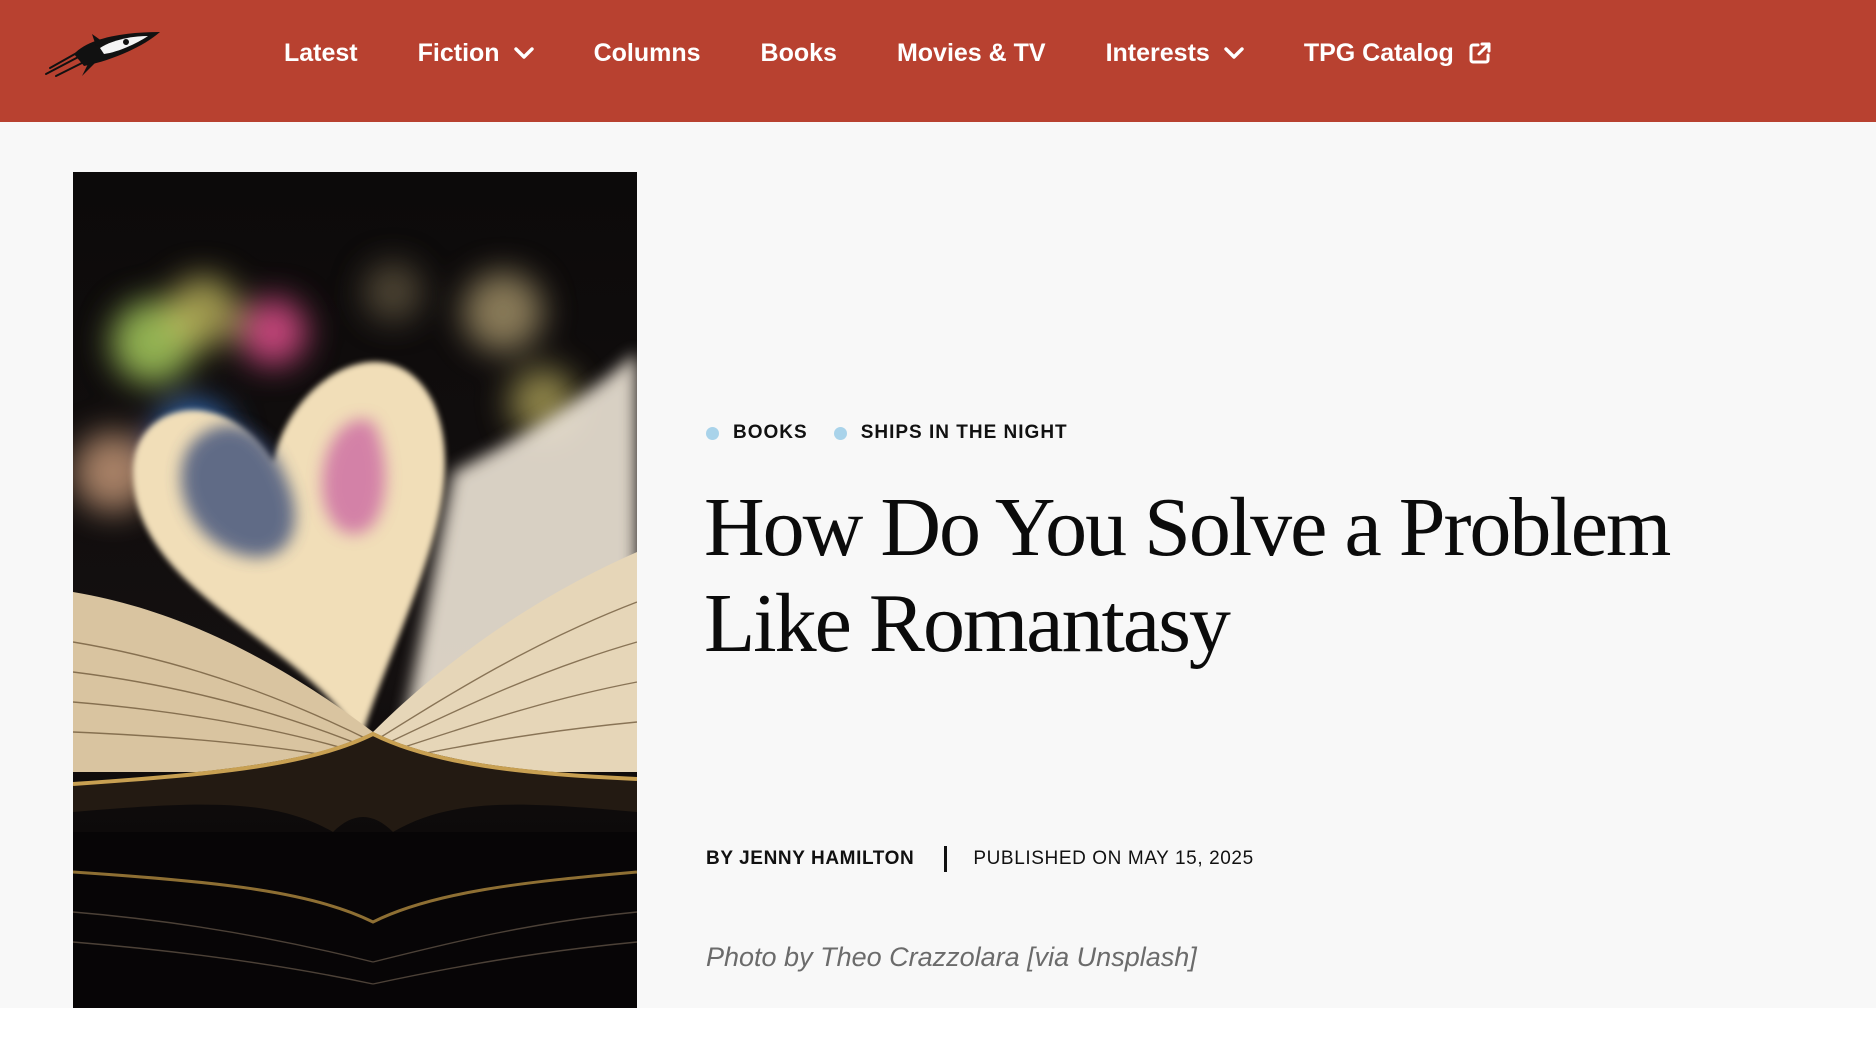 This screenshot has height=1058, width=1876. What do you see at coordinates (1113, 858) in the screenshot?
I see `published-date: PUBLISHED ON MAY 15, 2025` at bounding box center [1113, 858].